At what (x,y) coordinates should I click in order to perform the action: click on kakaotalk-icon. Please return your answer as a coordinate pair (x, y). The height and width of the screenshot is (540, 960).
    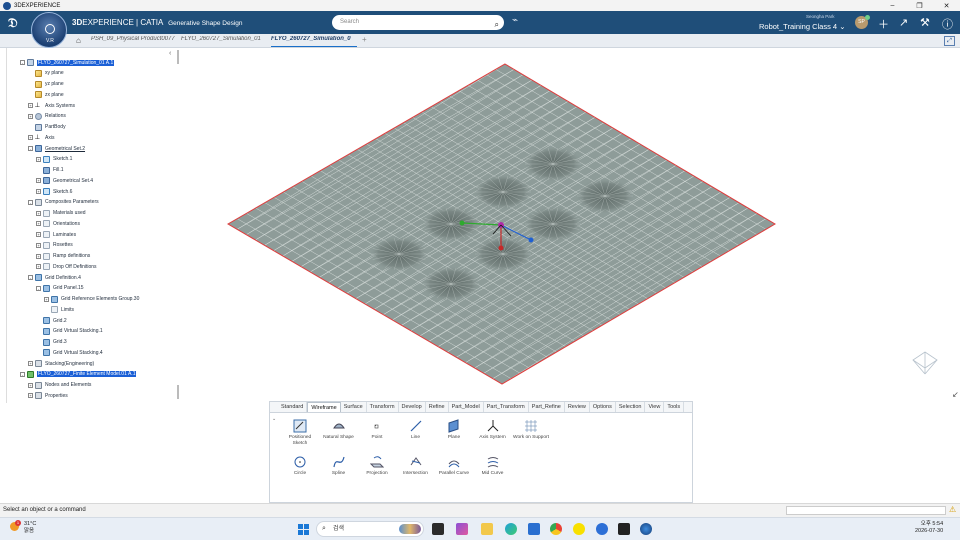
    Looking at the image, I should click on (579, 529).